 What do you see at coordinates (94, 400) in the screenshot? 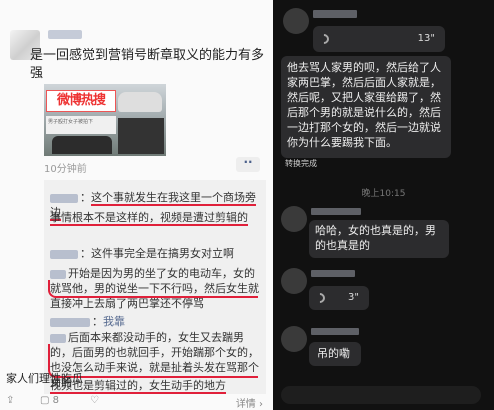
I see `like-icon: ♡` at bounding box center [94, 400].